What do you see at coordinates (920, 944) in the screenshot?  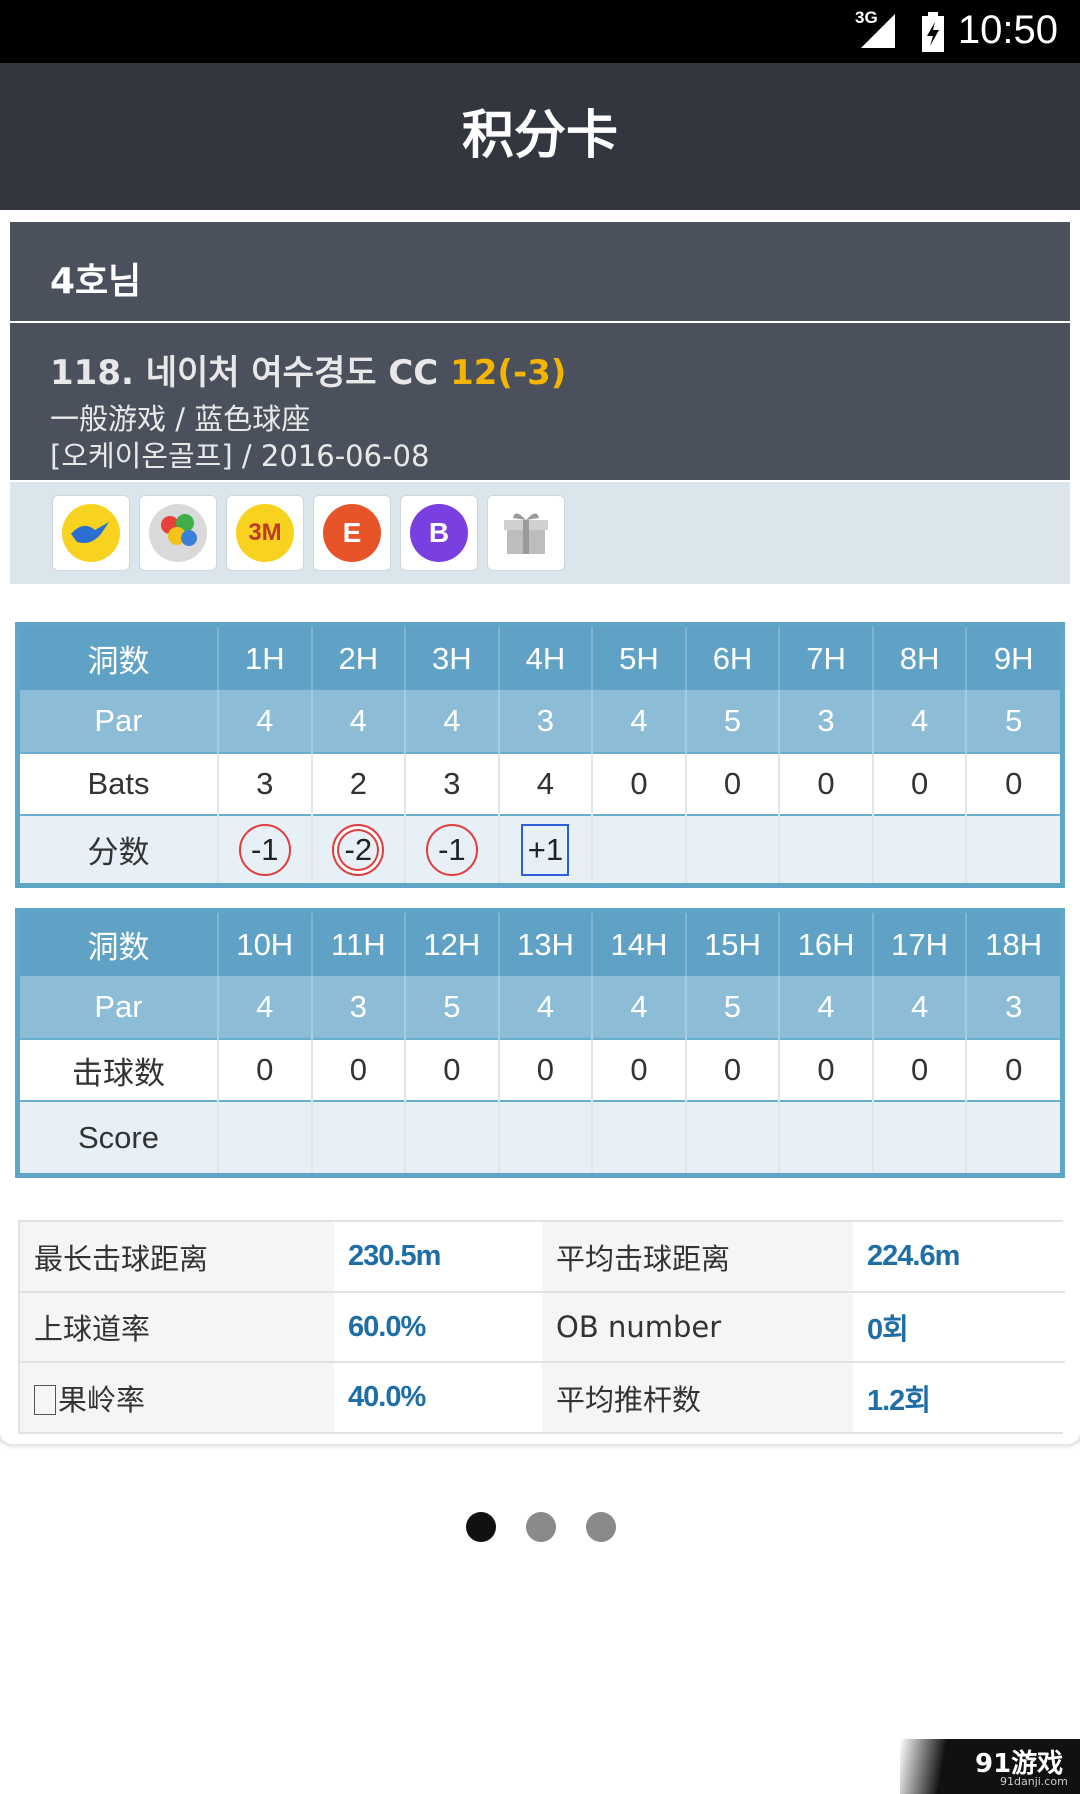 I see `hole-cell: 17H` at bounding box center [920, 944].